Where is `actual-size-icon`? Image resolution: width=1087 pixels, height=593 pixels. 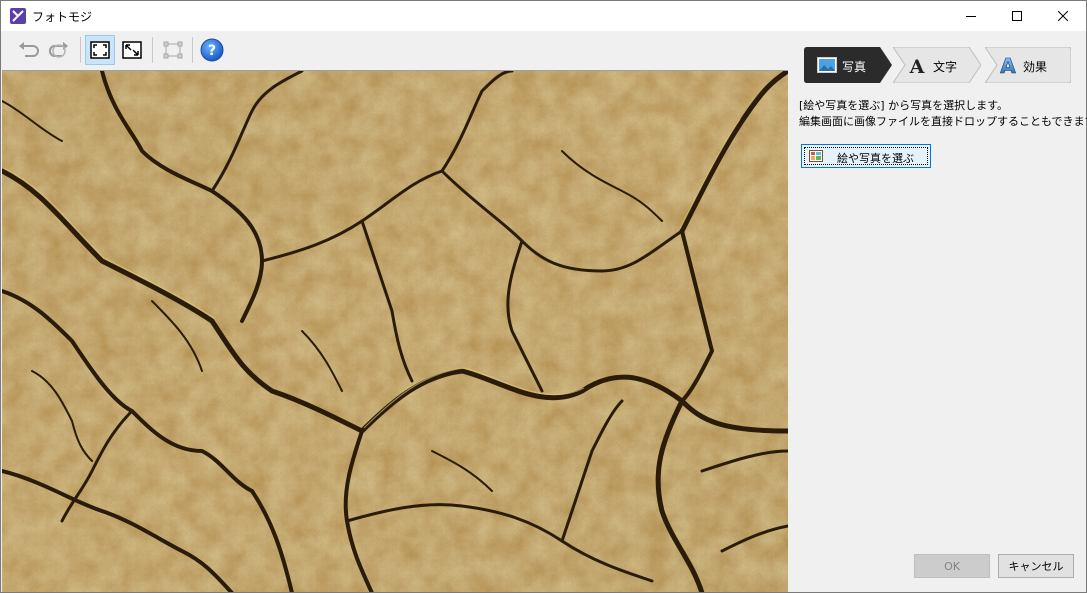 actual-size-icon is located at coordinates (132, 50).